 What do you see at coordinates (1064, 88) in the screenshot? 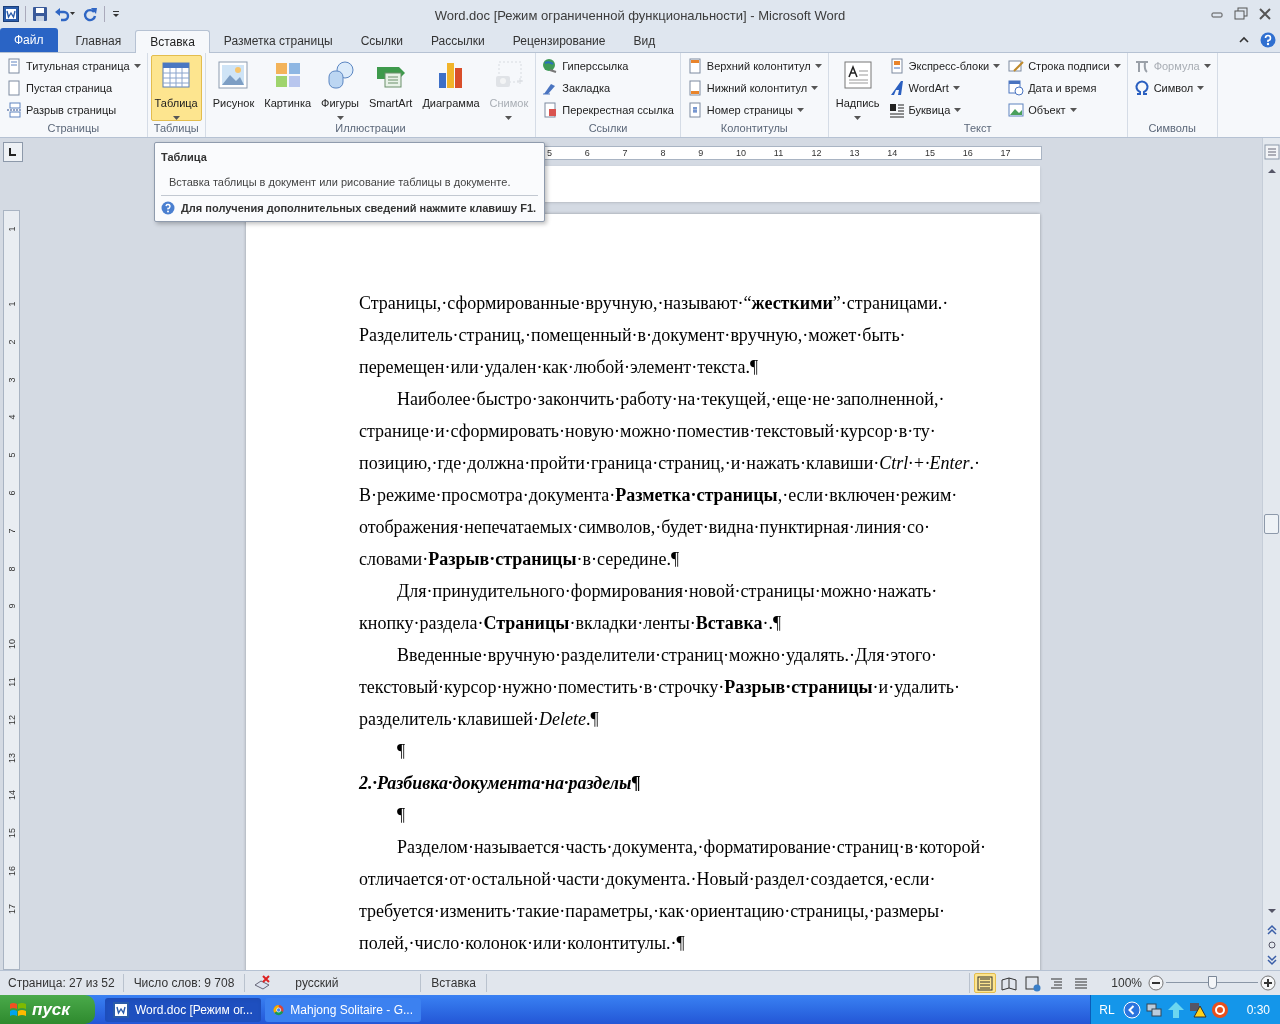
I see `ribbon-button: Дата и время` at bounding box center [1064, 88].